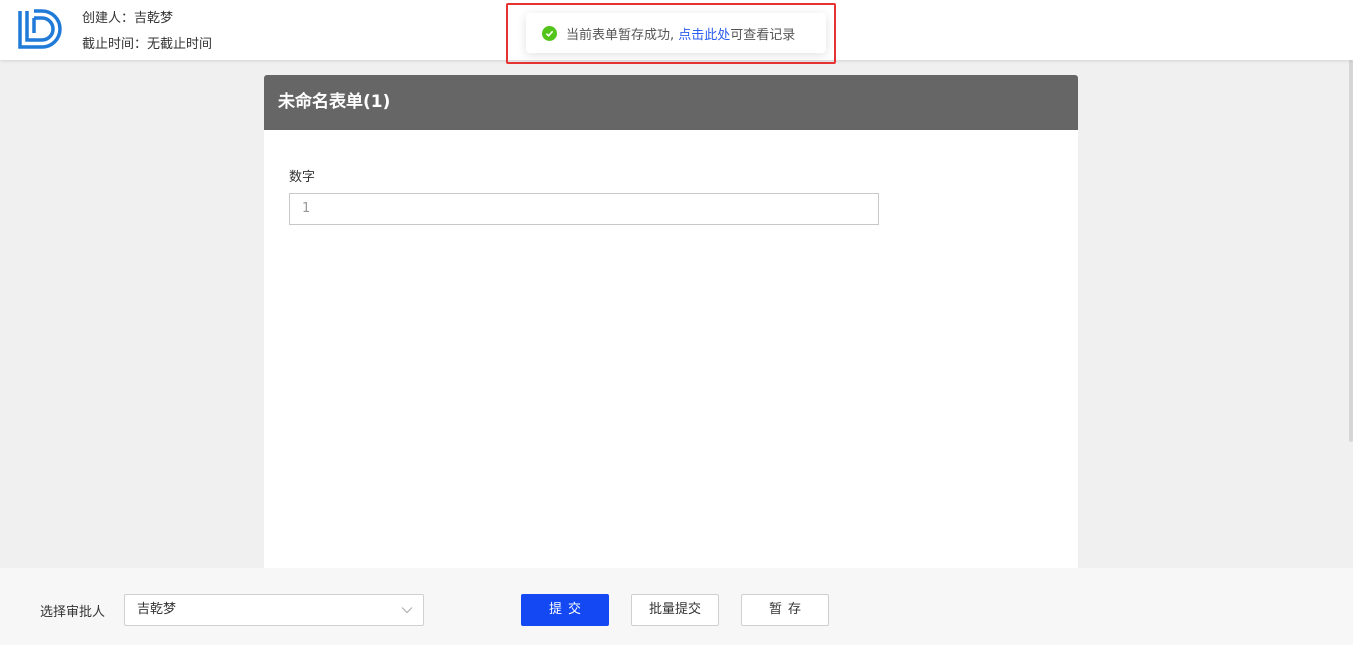 This screenshot has width=1353, height=645. Describe the element at coordinates (549, 33) in the screenshot. I see `check-circle-icon` at that location.